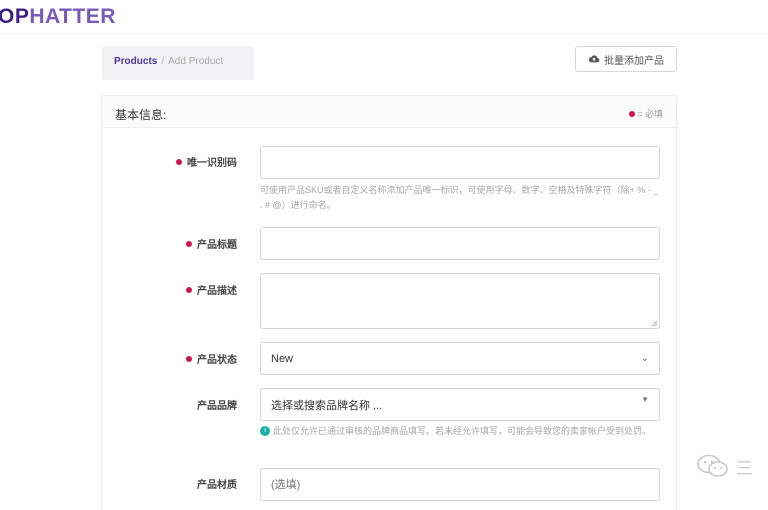 The image size is (768, 510). Describe the element at coordinates (460, 358) in the screenshot. I see `status-select: New ⌄` at that location.